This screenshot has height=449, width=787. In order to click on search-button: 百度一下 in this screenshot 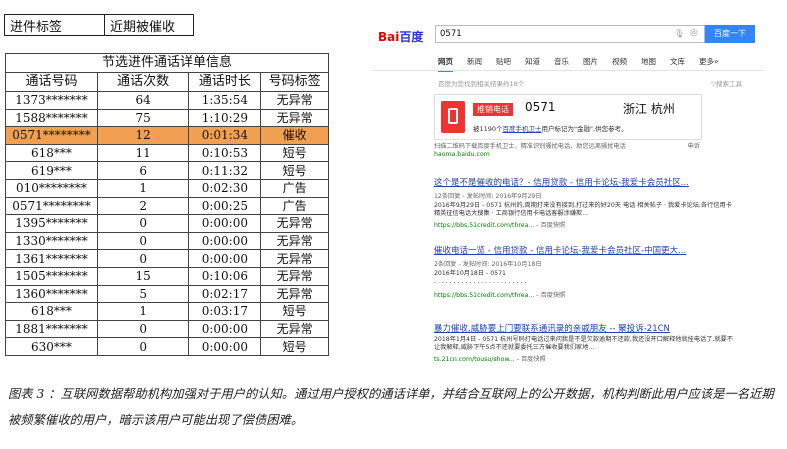, I will do `click(730, 34)`.